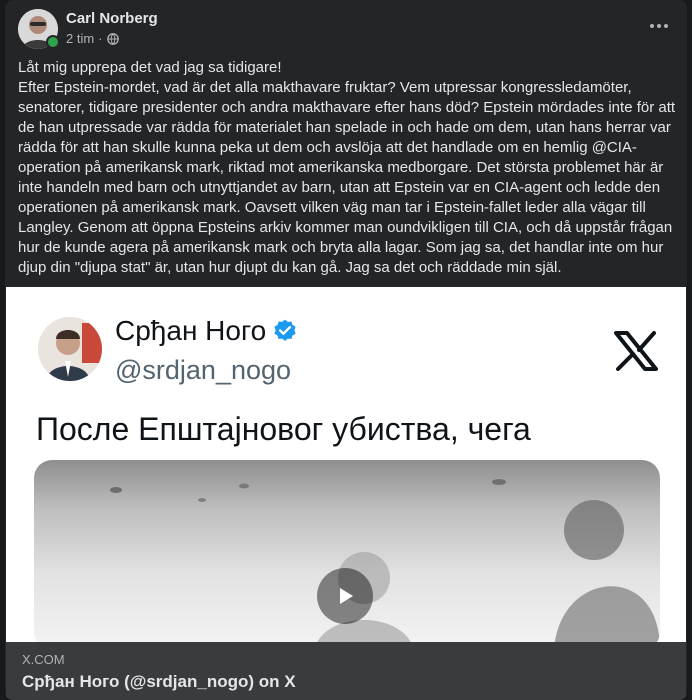 This screenshot has width=692, height=700. What do you see at coordinates (159, 682) in the screenshot?
I see `link-title: Срђан Ного (@srdjan_nogo) on X` at bounding box center [159, 682].